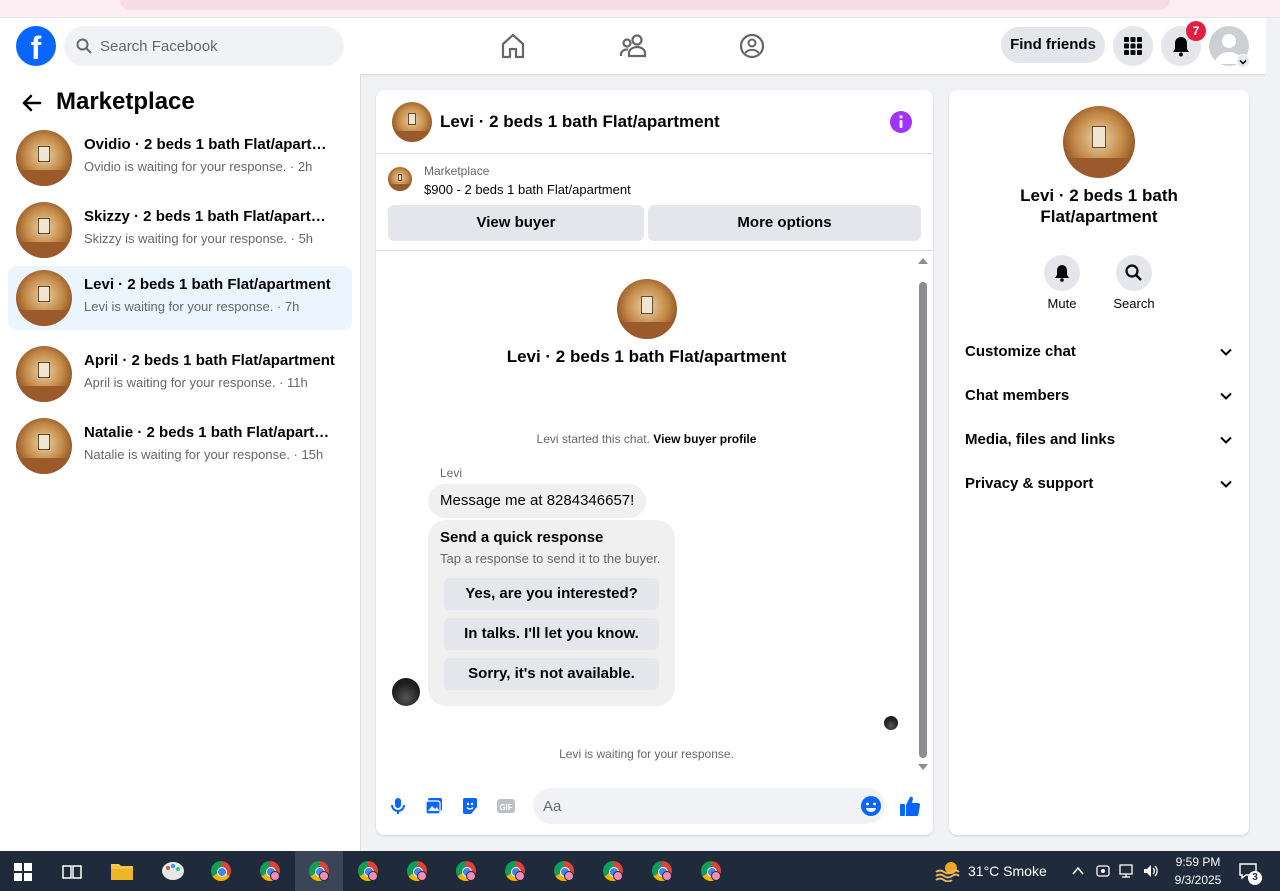  I want to click on message-bubble: Message me at 8284346657!, so click(537, 501).